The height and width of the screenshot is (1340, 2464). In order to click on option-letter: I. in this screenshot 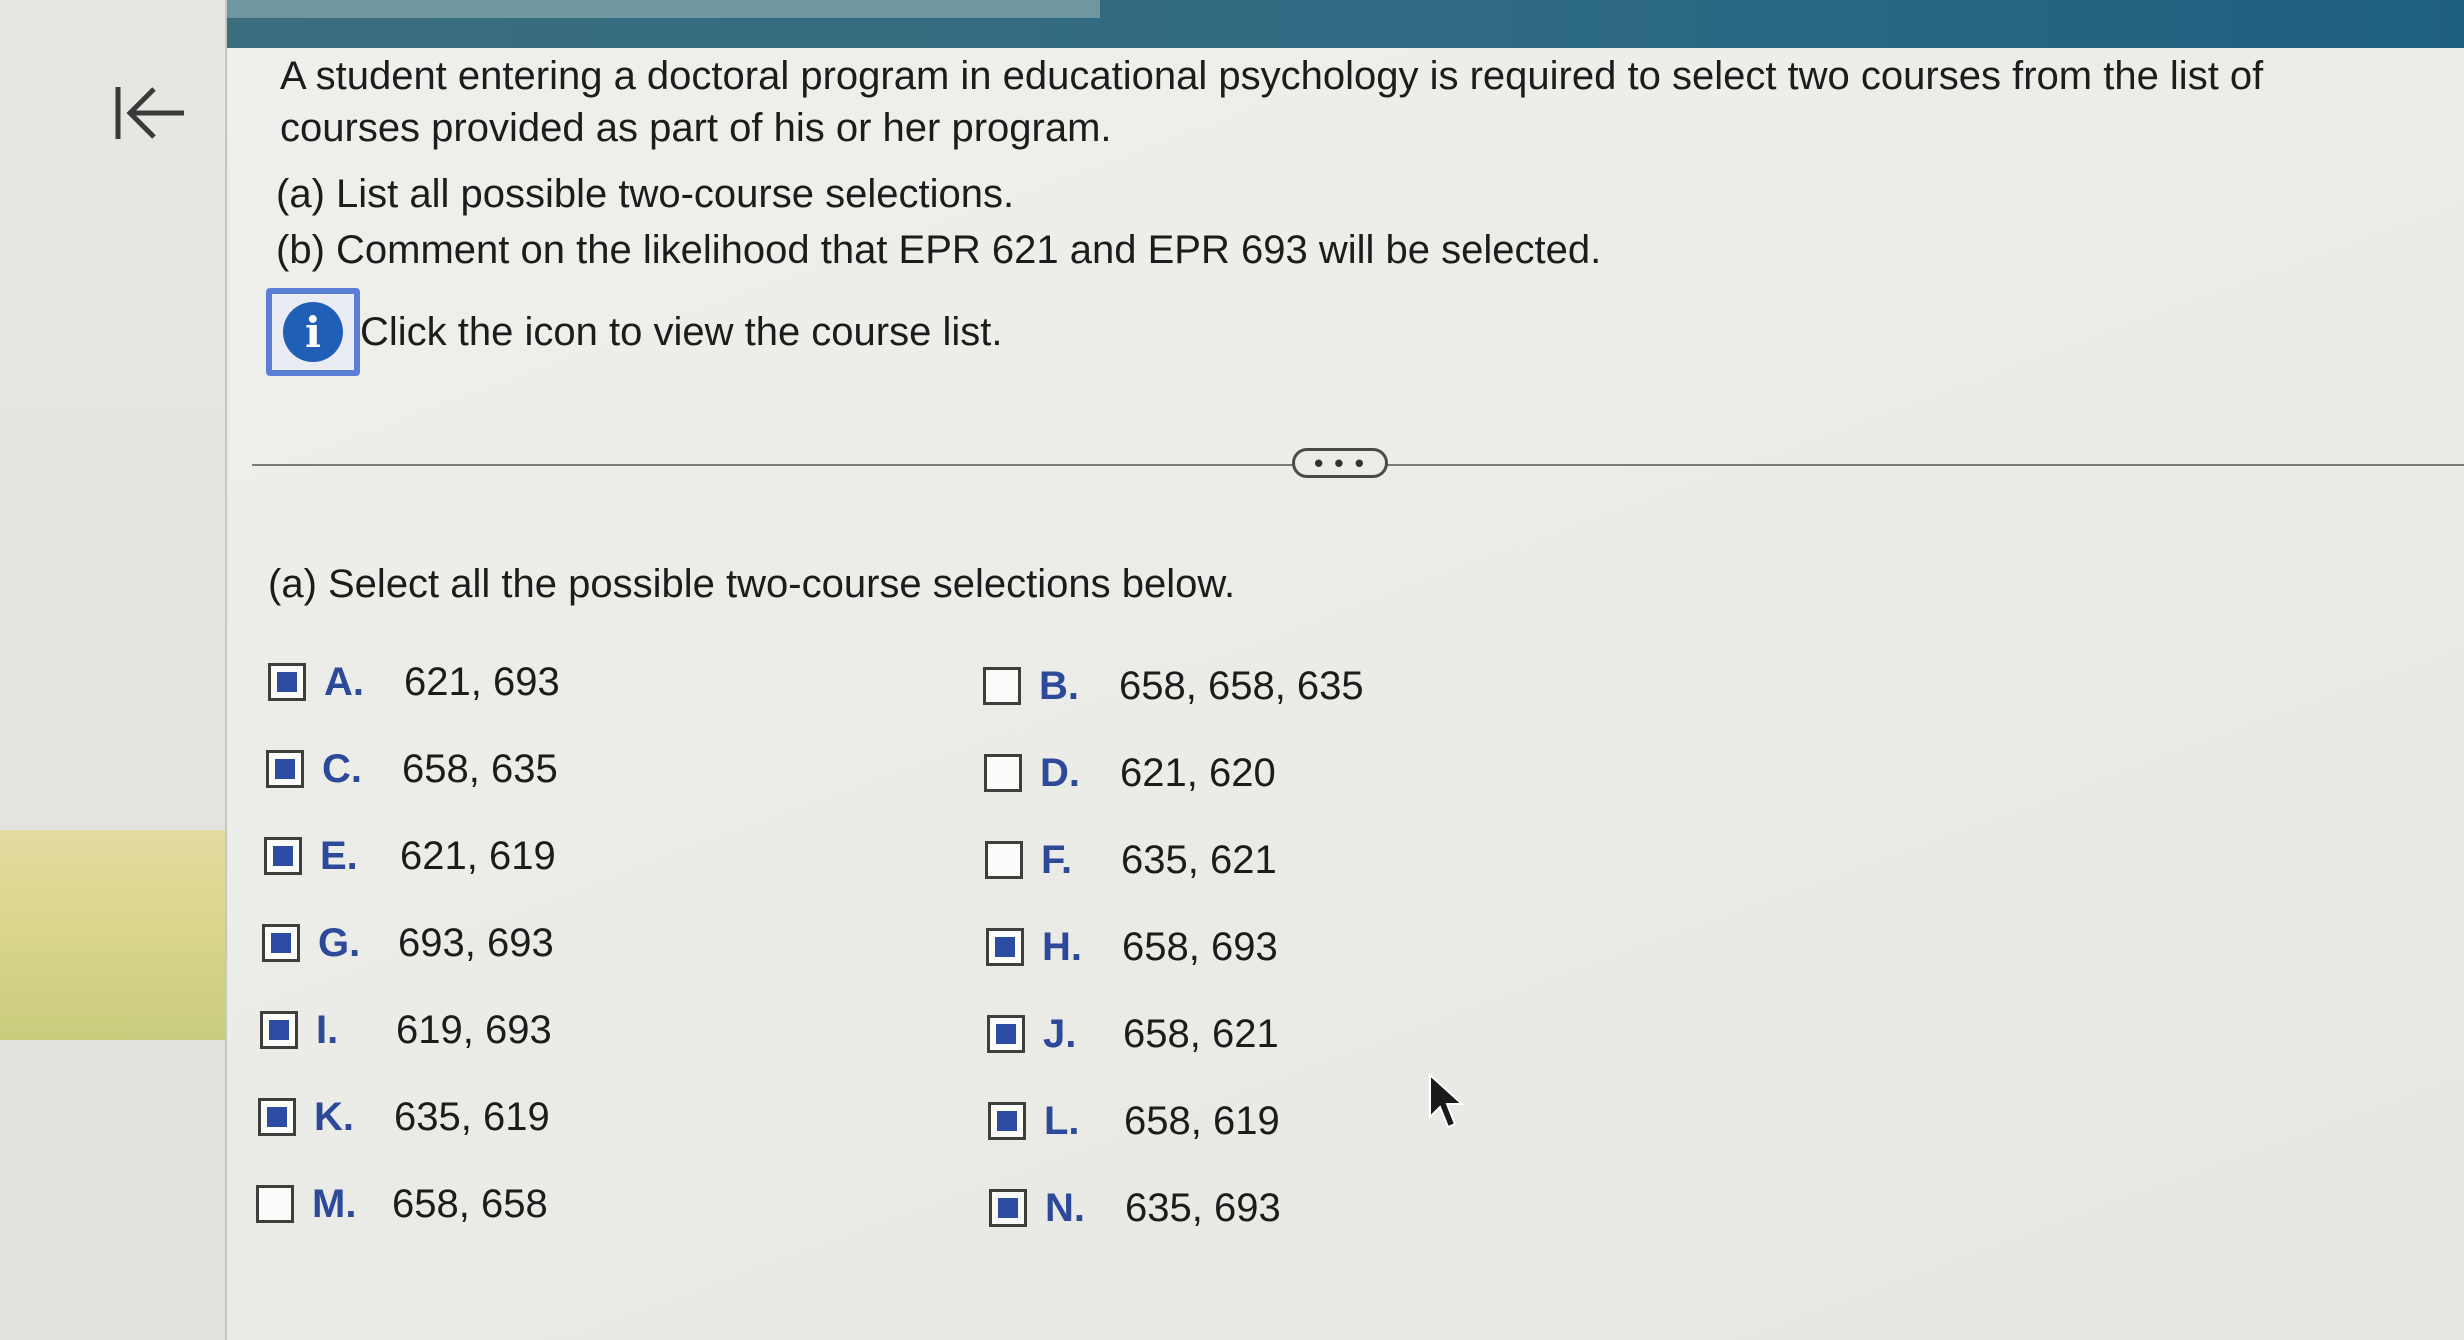, I will do `click(327, 1029)`.